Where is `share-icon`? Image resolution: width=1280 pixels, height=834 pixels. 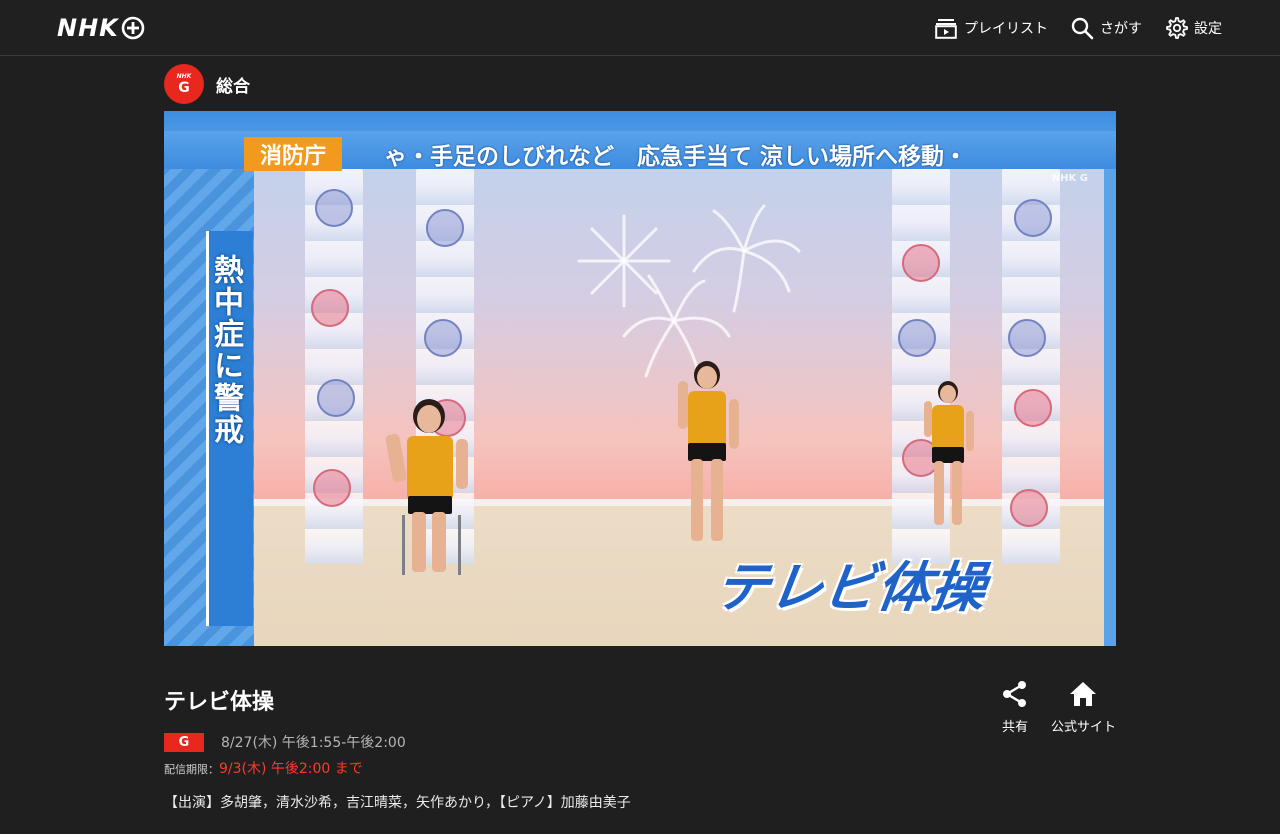 share-icon is located at coordinates (1015, 696).